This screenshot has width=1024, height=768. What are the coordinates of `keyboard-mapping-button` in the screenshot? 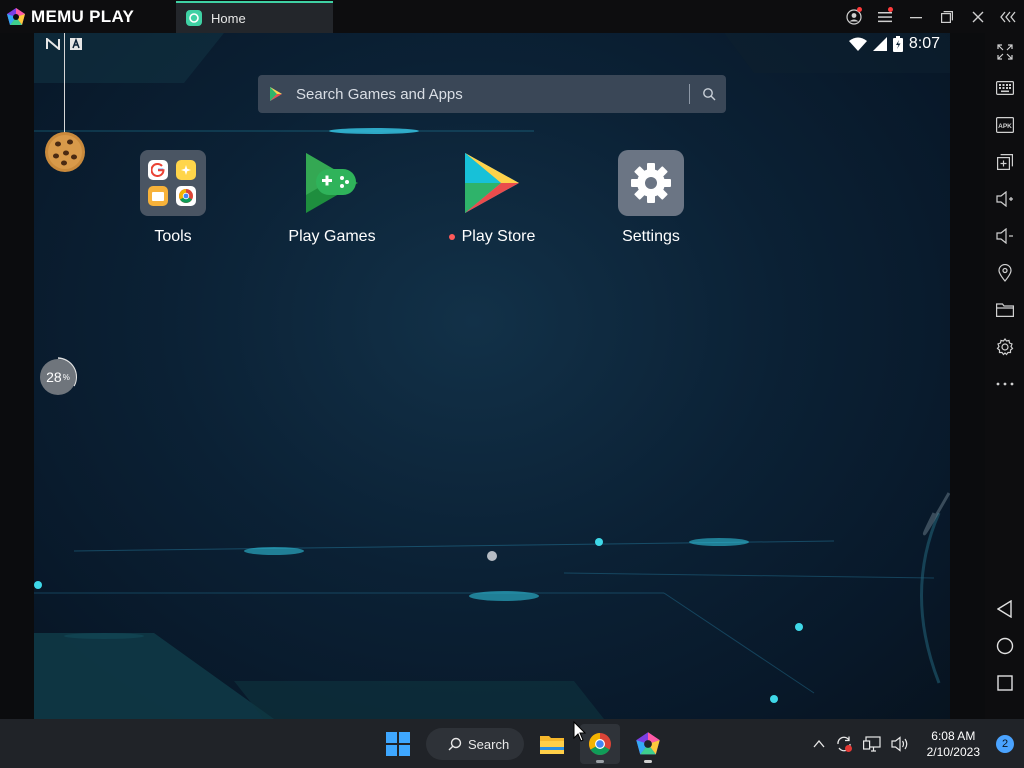 It's located at (1004, 88).